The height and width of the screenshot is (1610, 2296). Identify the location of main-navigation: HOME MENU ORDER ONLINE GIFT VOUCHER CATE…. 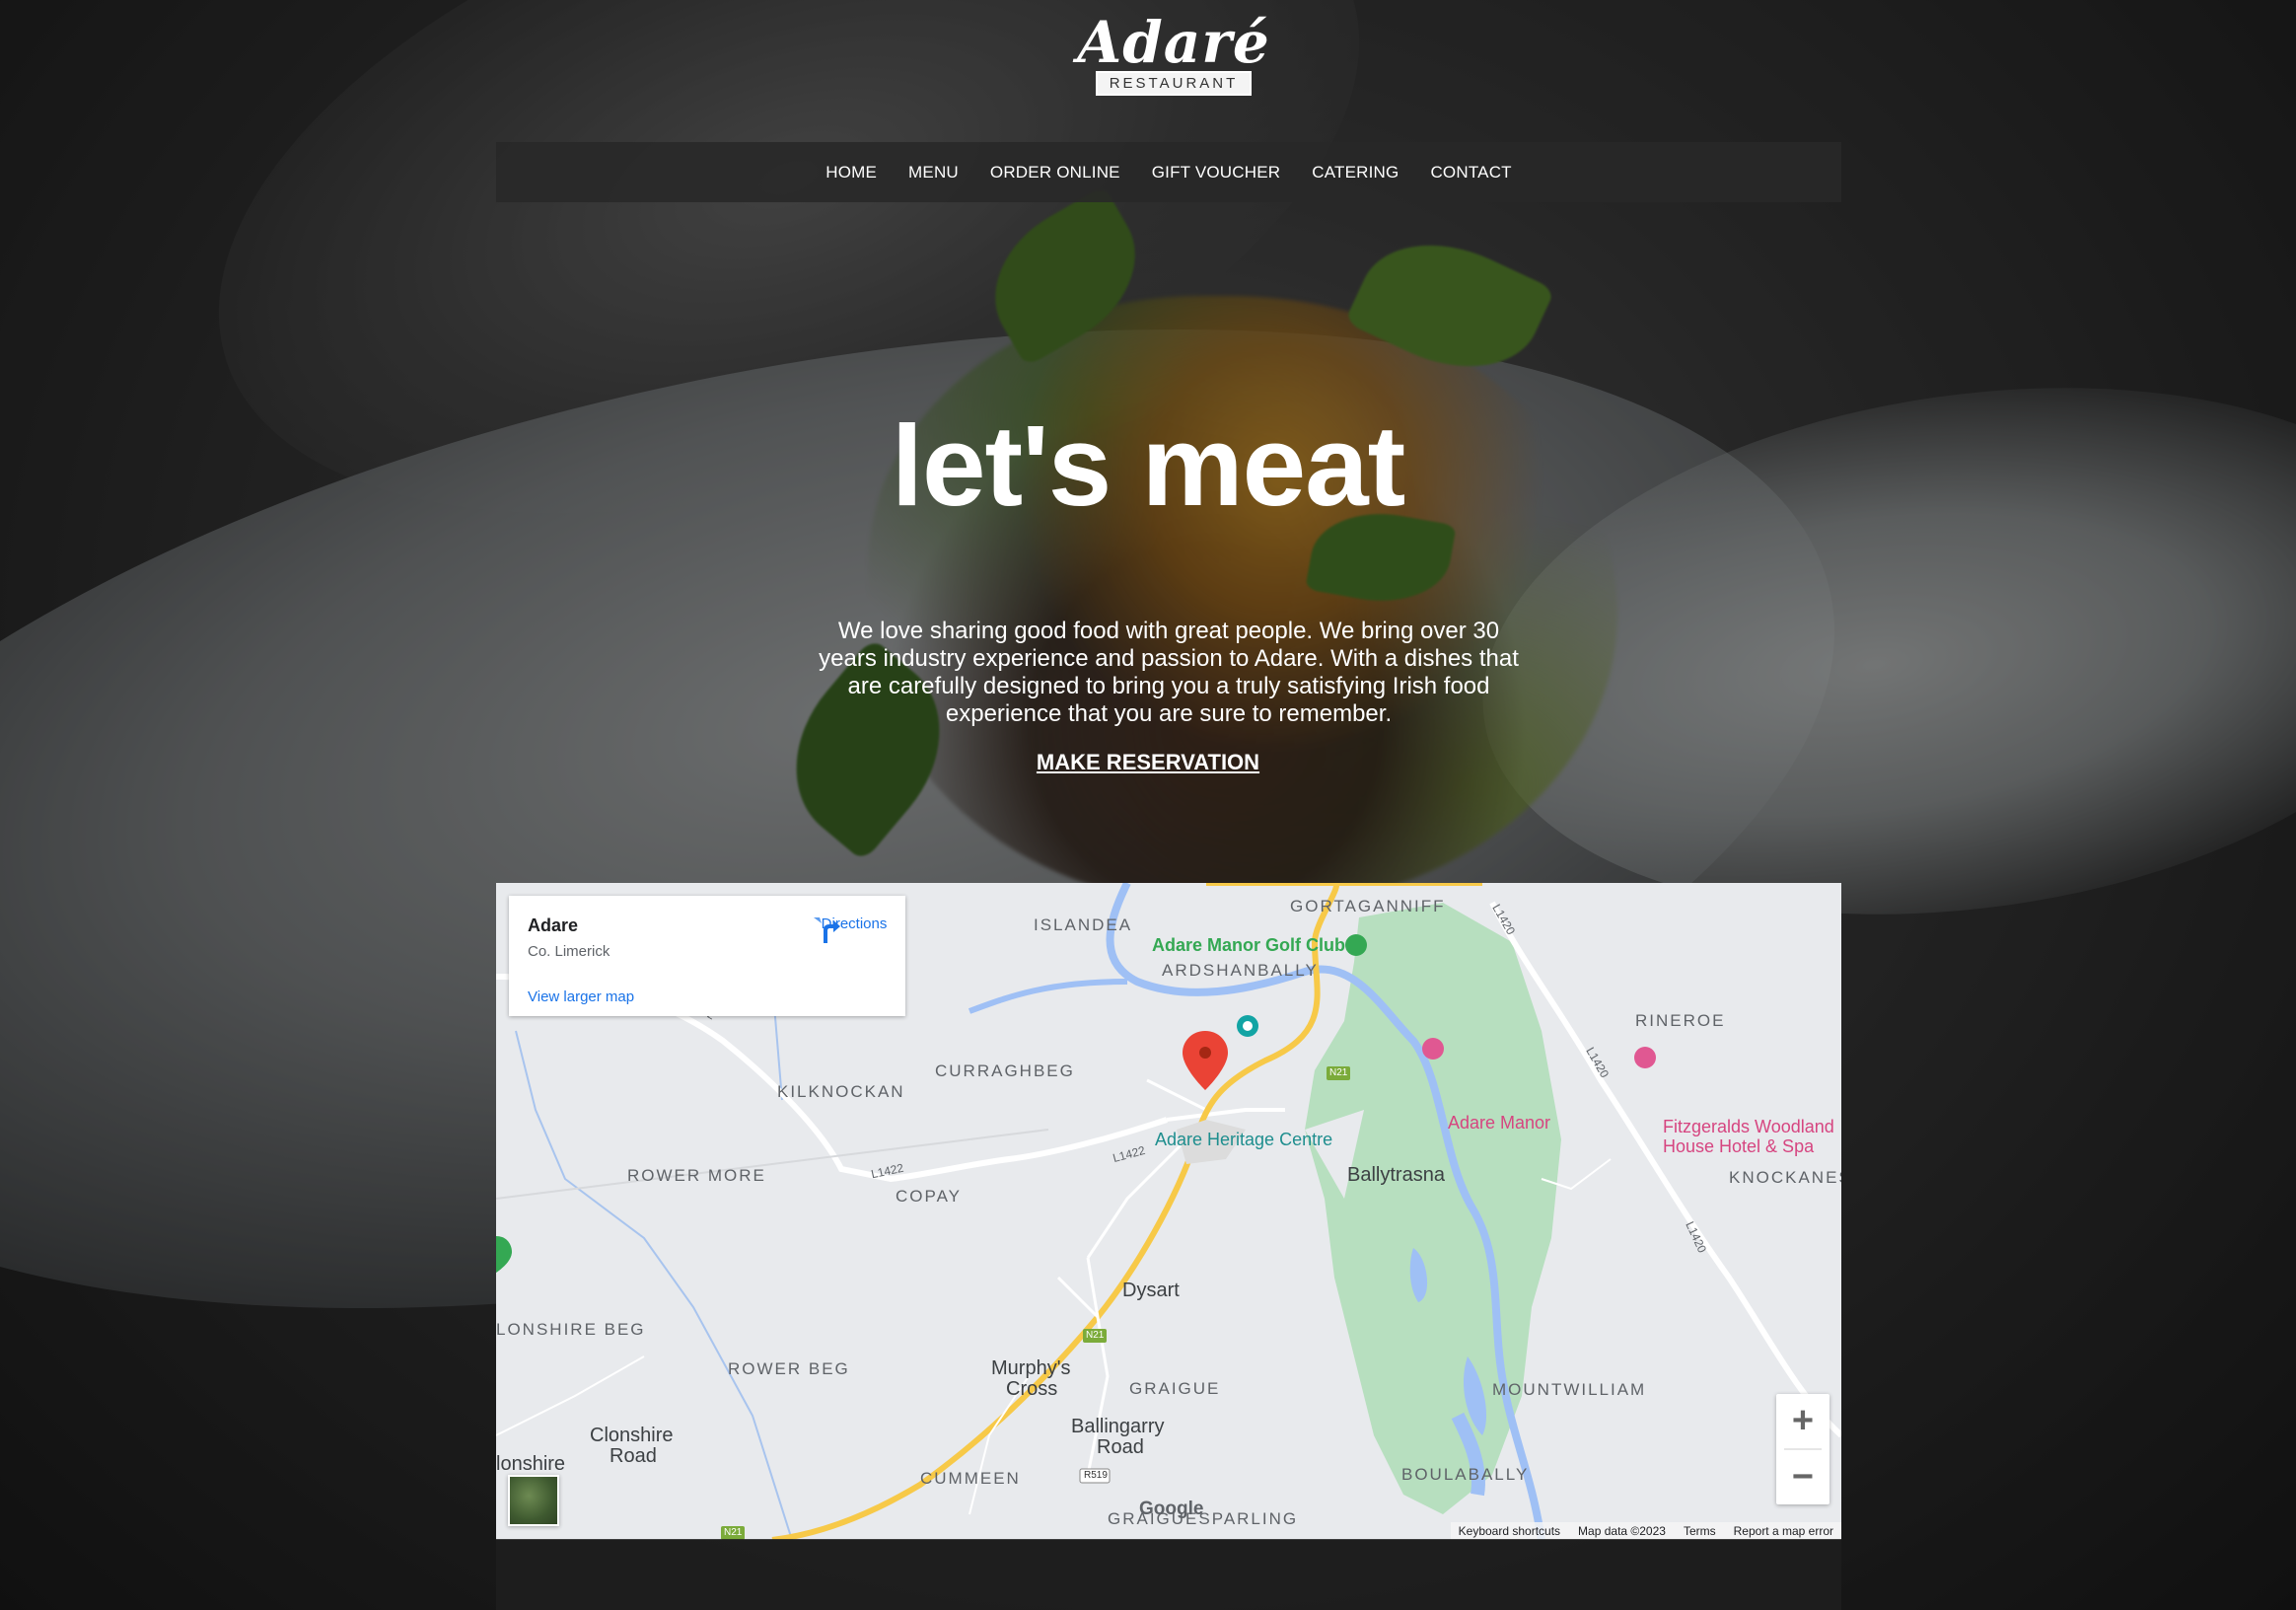
(1169, 172).